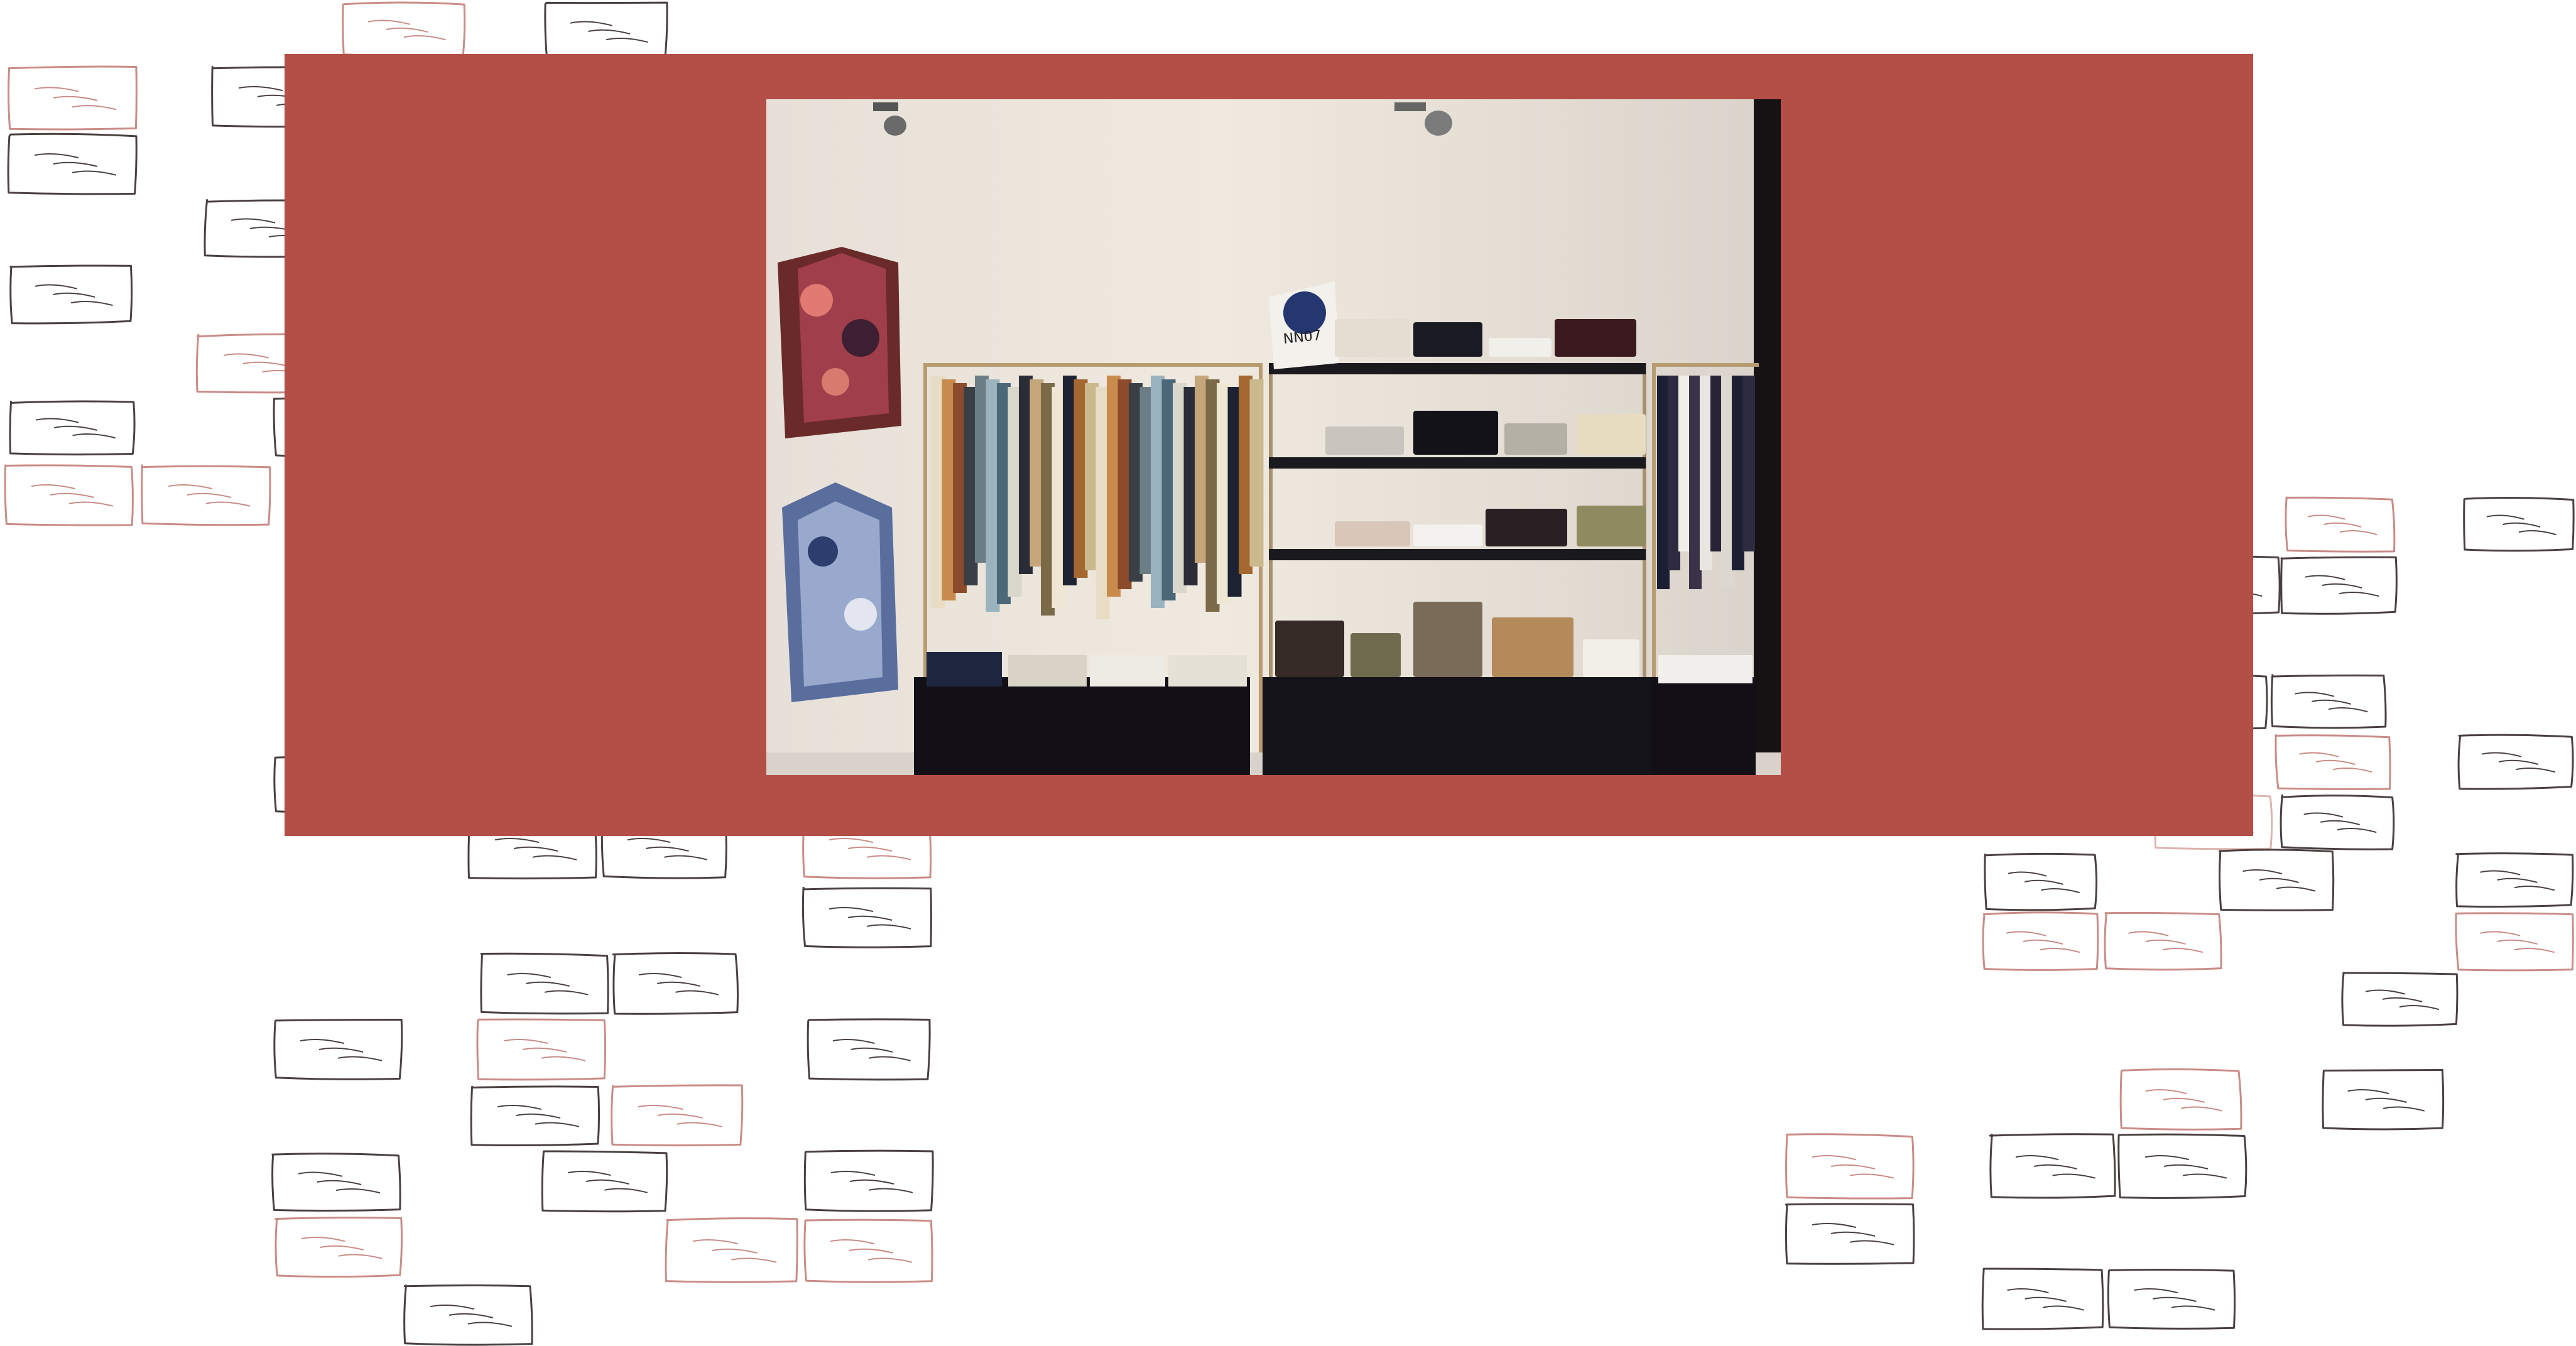  Describe the element at coordinates (1304, 325) in the screenshot. I see `brand-sign` at that location.